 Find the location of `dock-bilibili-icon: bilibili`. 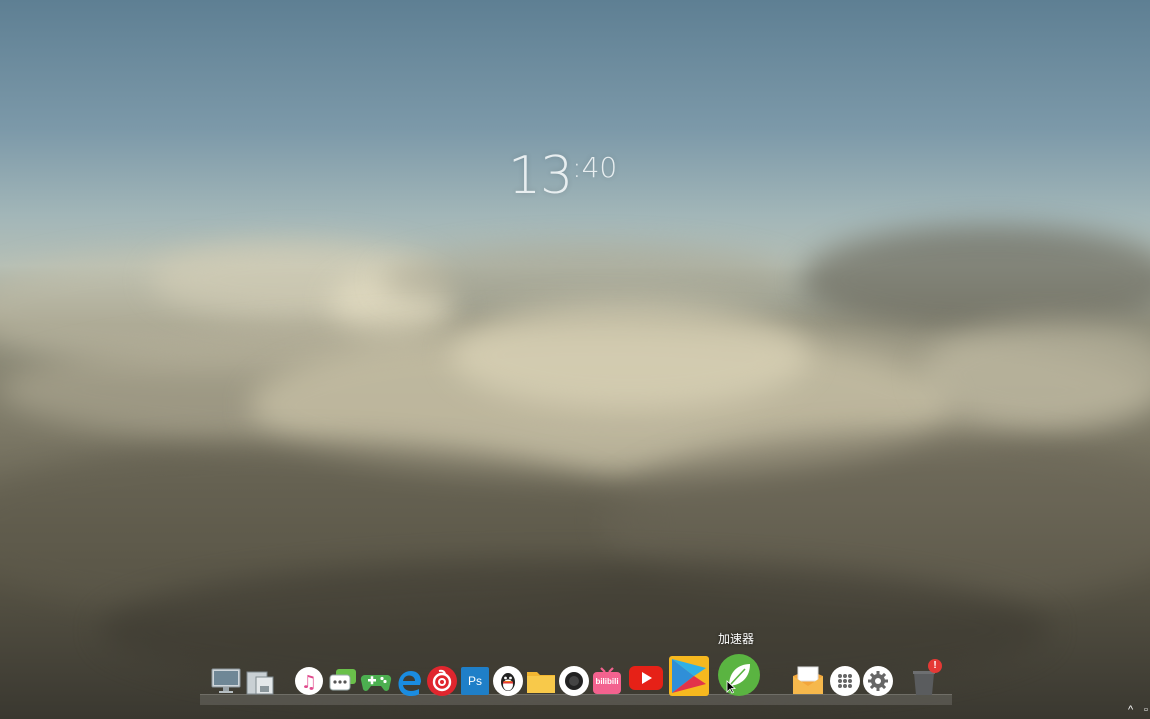

dock-bilibili-icon: bilibili is located at coordinates (607, 681).